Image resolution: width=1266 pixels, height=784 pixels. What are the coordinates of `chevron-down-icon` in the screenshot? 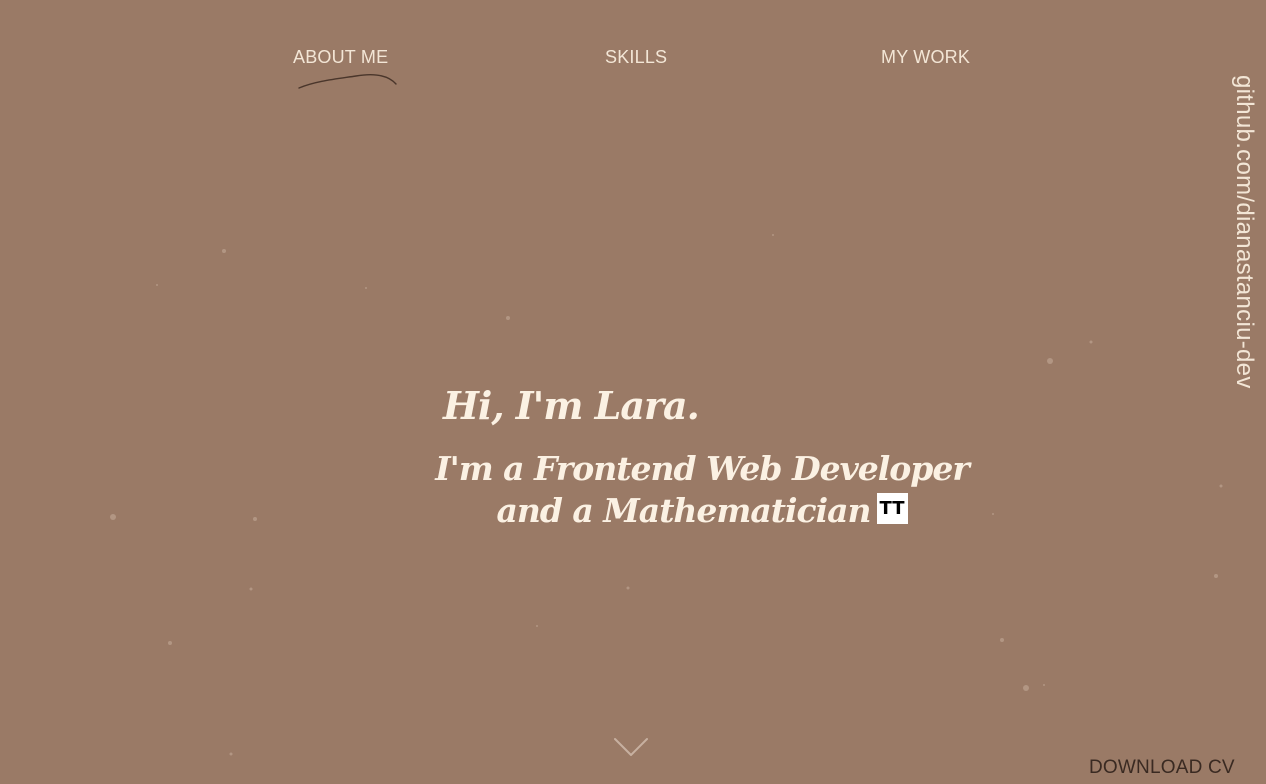 It's located at (631, 747).